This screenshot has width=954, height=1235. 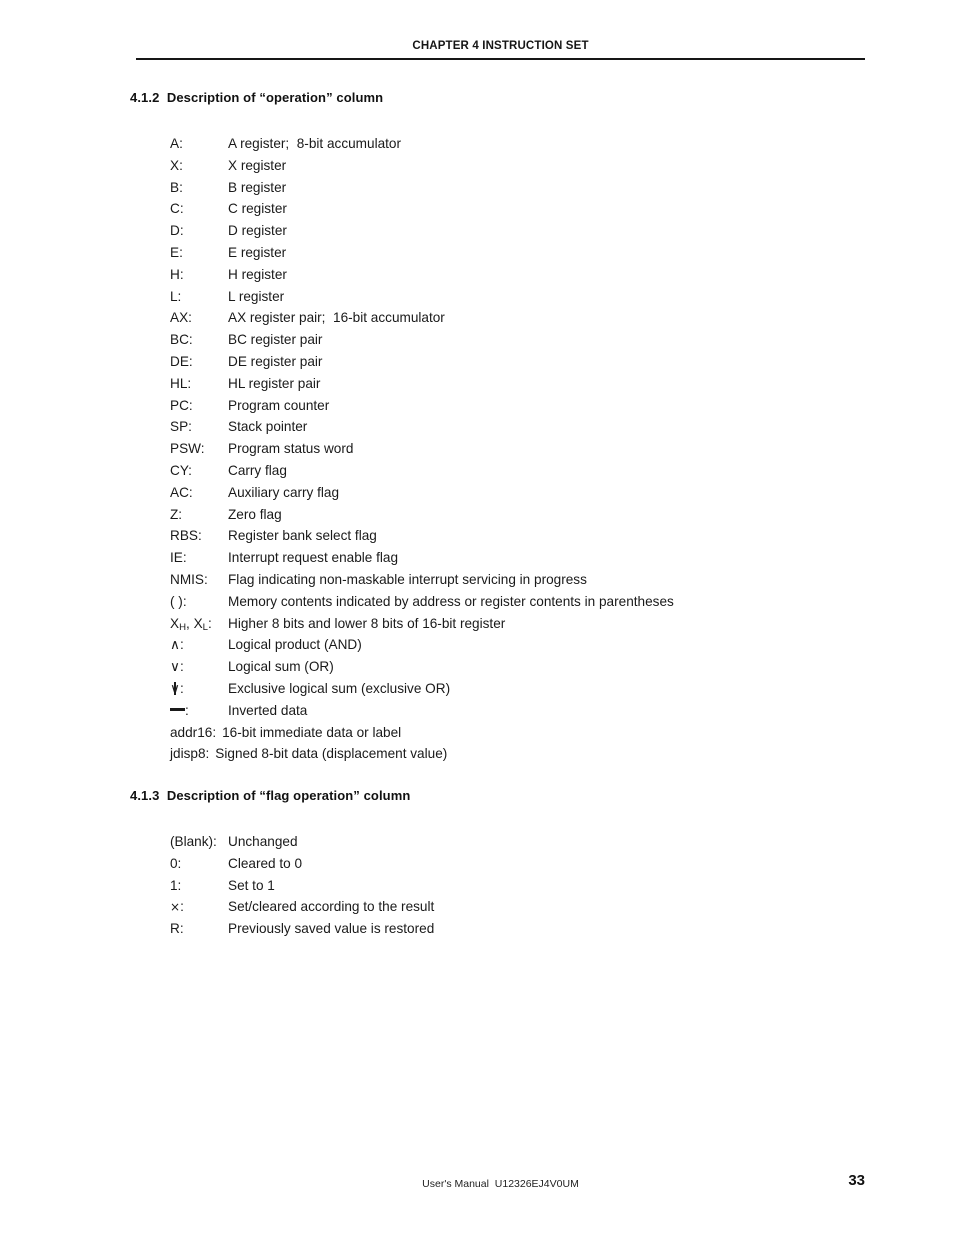 What do you see at coordinates (422, 667) in the screenshot?
I see `definition-row: ∨: Logical sum (OR)` at bounding box center [422, 667].